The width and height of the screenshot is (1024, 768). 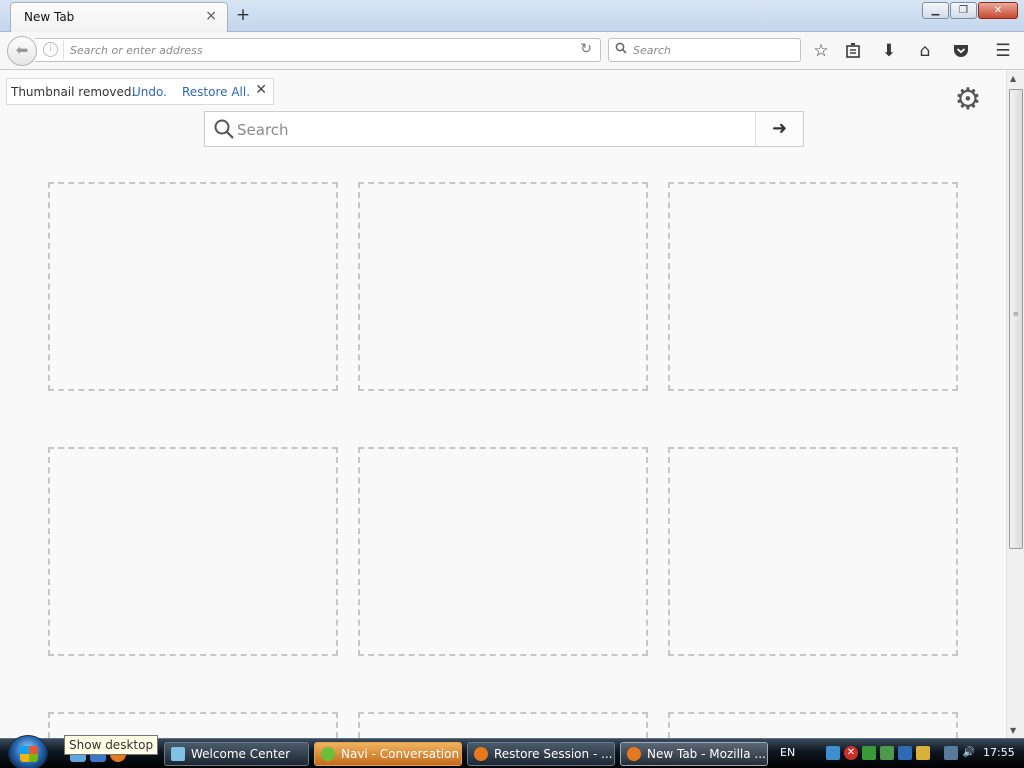 I want to click on navigation-toolbar: i ↻ ⬅ ☆ ⬇ ⌂ ☰, so click(x=512, y=51).